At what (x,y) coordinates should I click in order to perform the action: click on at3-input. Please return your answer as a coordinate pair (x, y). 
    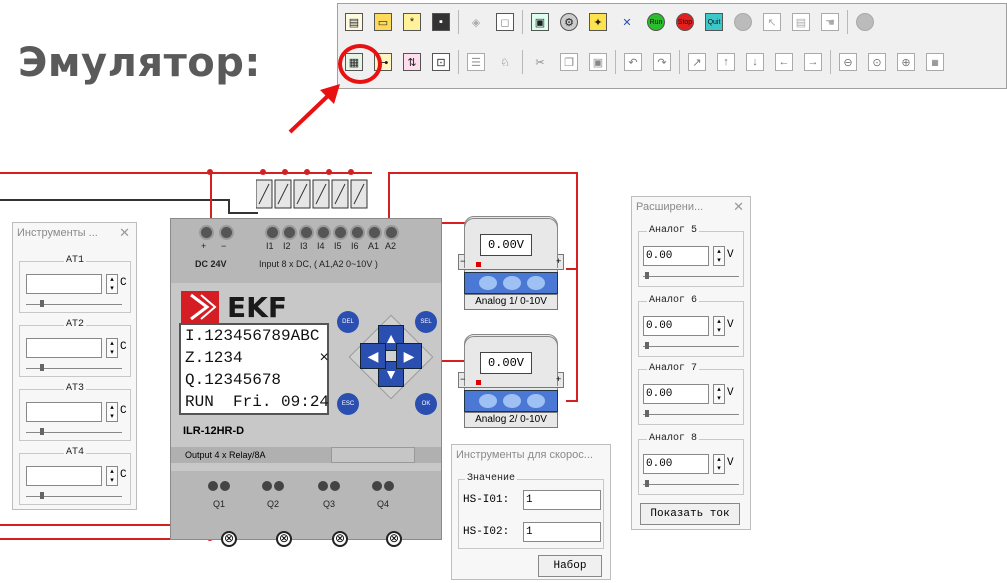
    Looking at the image, I should click on (64, 412).